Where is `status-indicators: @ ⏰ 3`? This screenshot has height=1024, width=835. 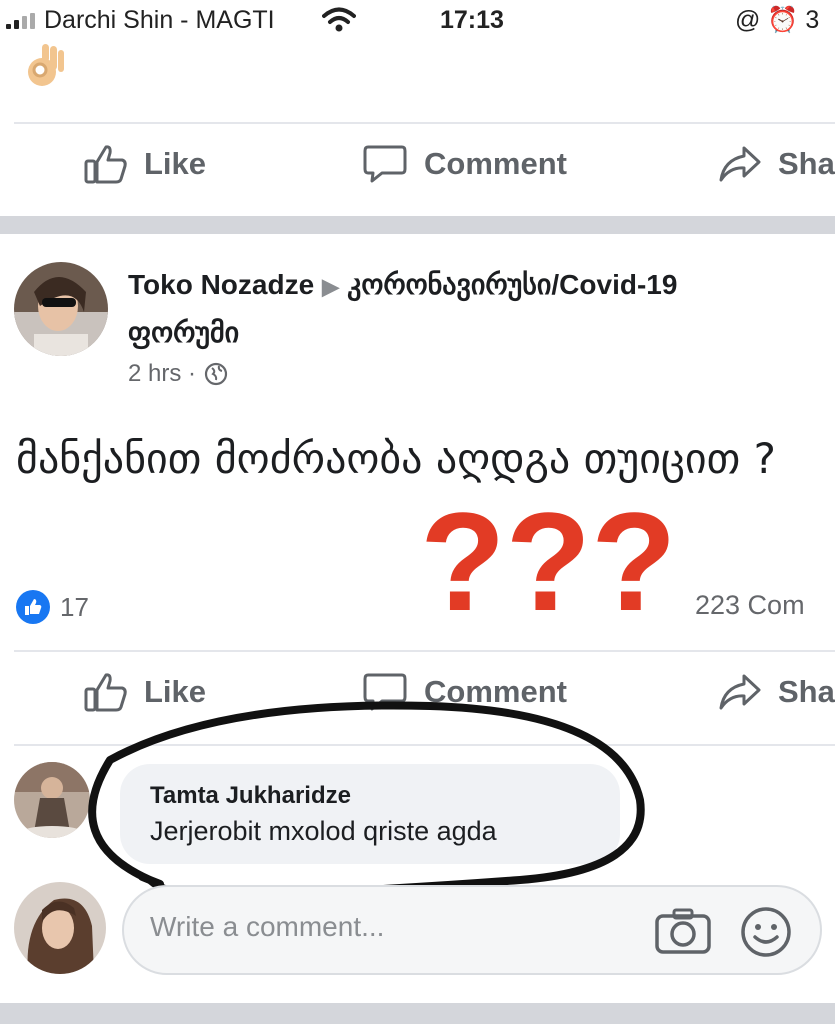 status-indicators: @ ⏰ 3 is located at coordinates (777, 20).